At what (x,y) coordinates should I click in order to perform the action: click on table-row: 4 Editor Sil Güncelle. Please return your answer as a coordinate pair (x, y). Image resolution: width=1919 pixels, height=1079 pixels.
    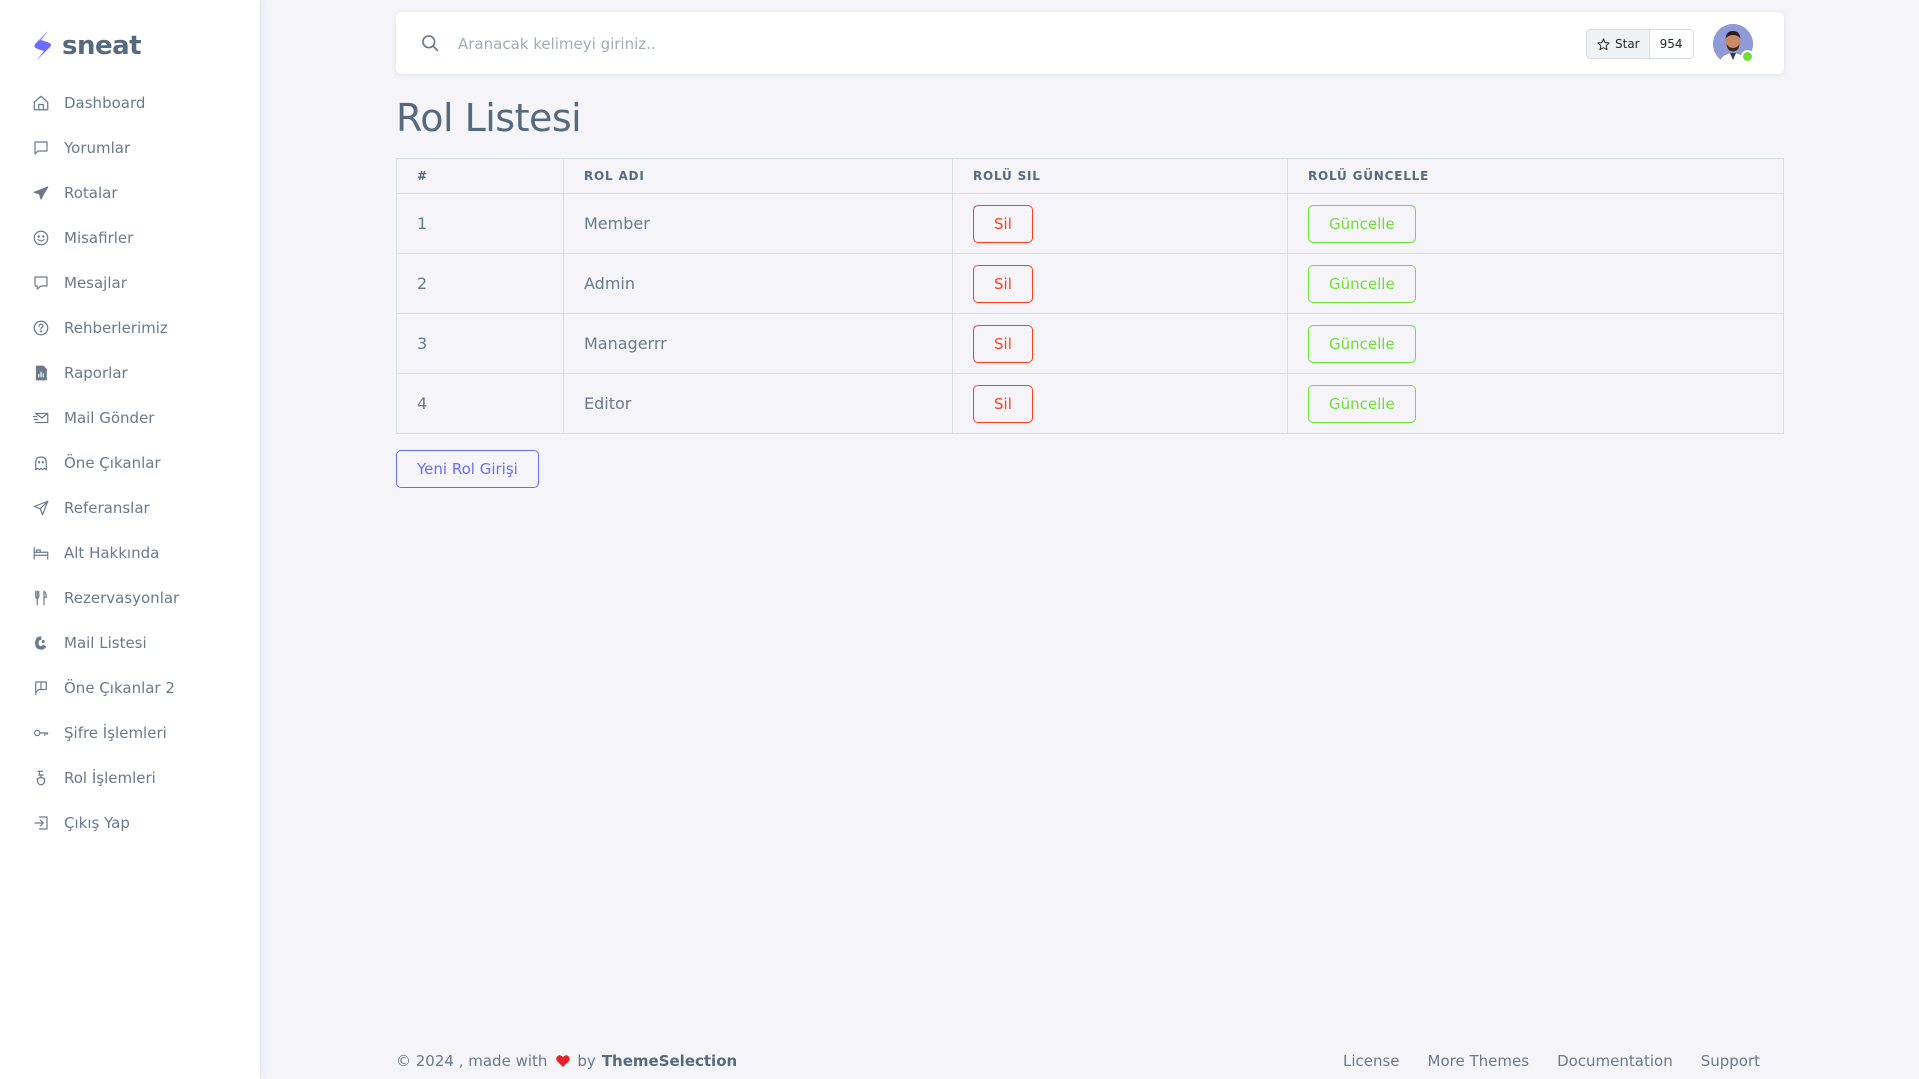
    Looking at the image, I should click on (1090, 403).